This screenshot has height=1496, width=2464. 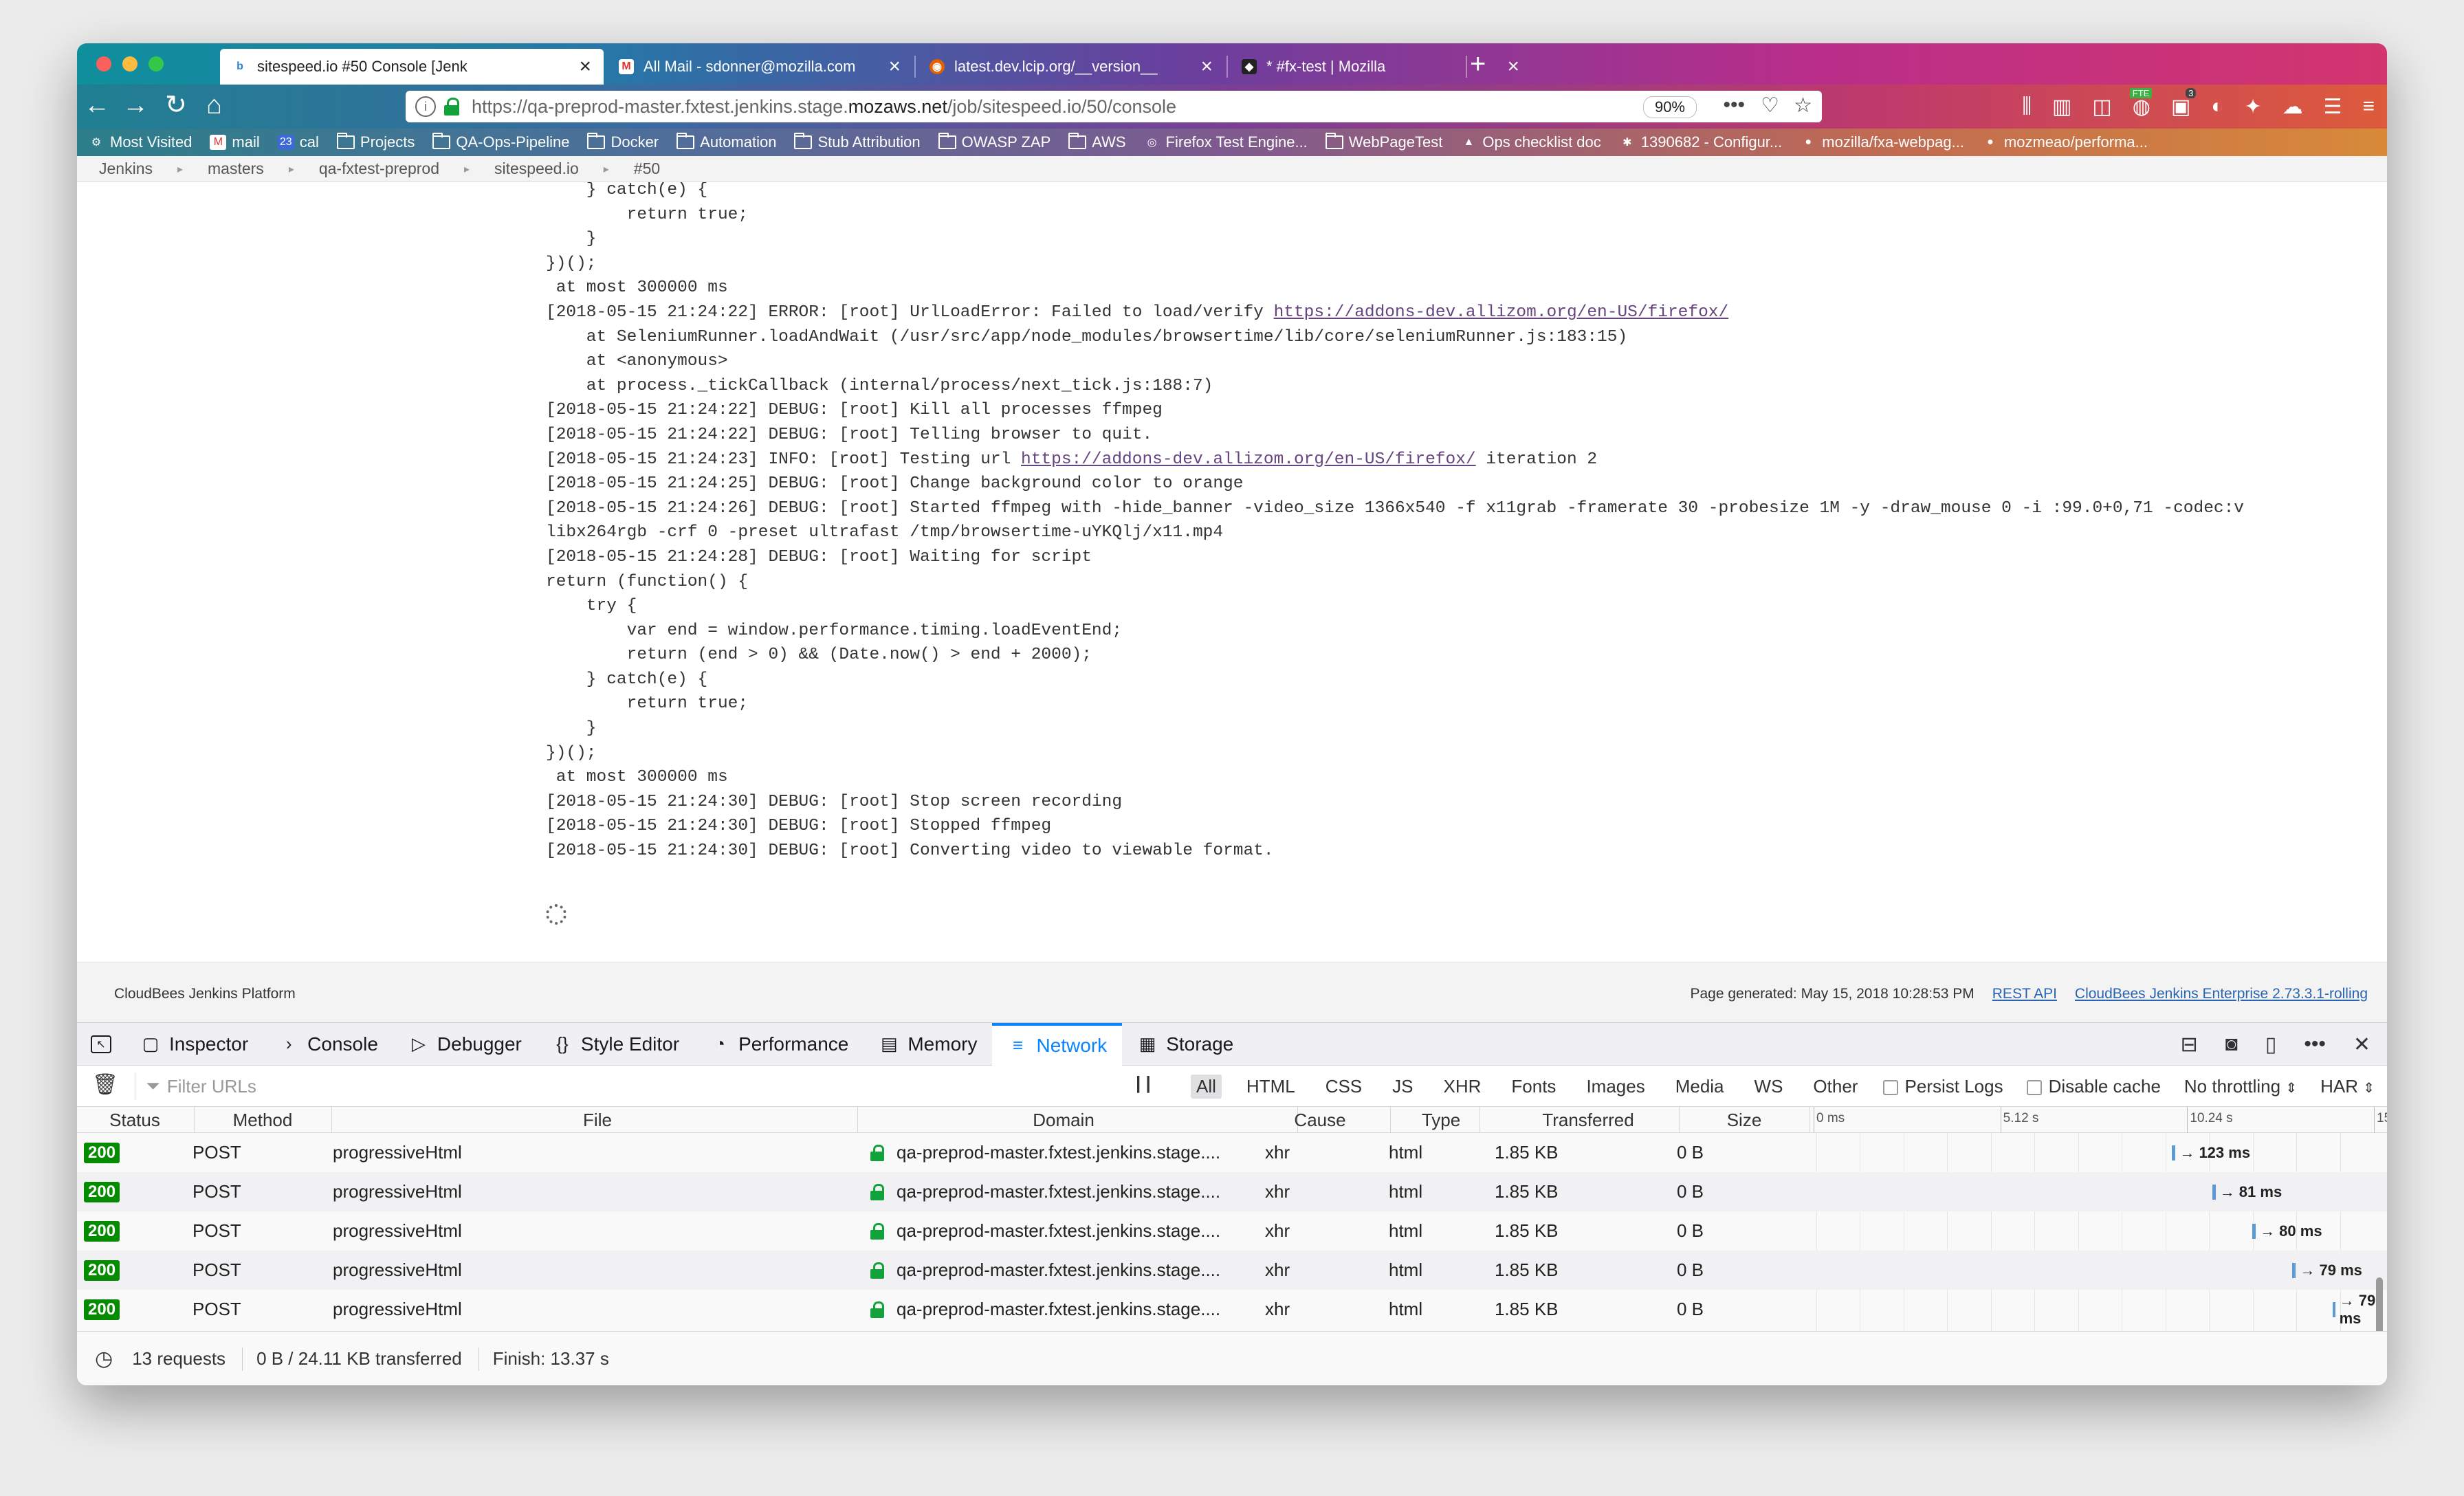 I want to click on type-filter-other: Other, so click(x=1835, y=1087).